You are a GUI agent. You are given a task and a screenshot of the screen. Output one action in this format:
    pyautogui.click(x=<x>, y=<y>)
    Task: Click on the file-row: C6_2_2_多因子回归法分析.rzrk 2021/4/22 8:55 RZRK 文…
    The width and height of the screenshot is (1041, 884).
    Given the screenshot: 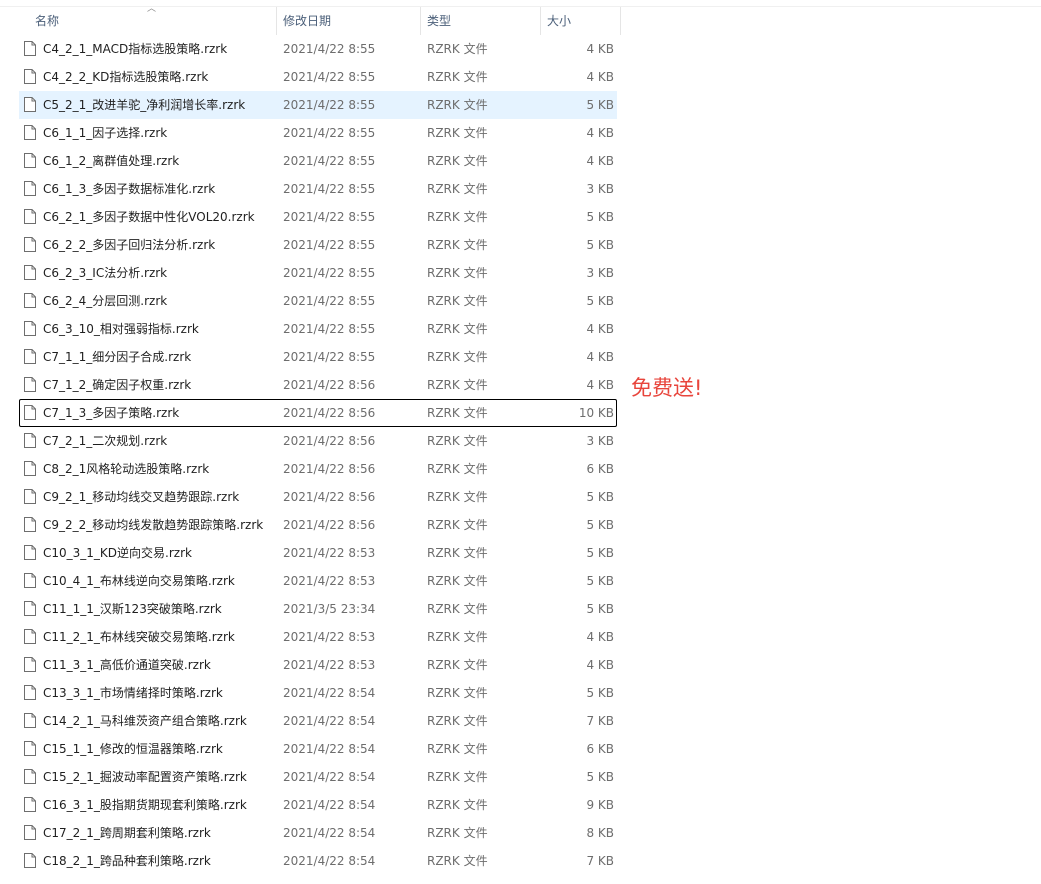 What is the action you would take?
    pyautogui.click(x=318, y=245)
    